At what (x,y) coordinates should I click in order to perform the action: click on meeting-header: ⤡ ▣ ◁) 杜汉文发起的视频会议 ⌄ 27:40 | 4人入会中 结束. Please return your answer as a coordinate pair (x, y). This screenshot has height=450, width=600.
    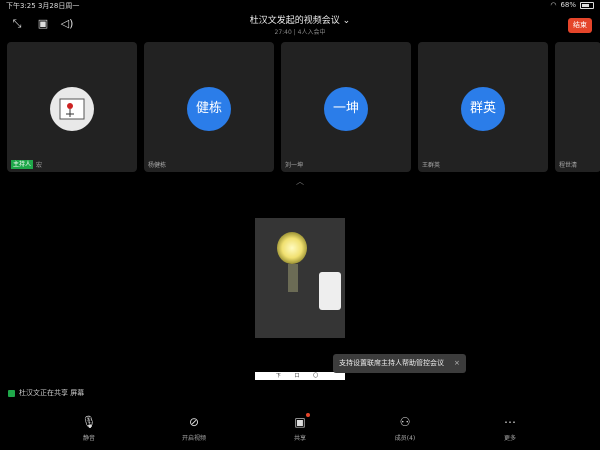
    Looking at the image, I should click on (300, 25).